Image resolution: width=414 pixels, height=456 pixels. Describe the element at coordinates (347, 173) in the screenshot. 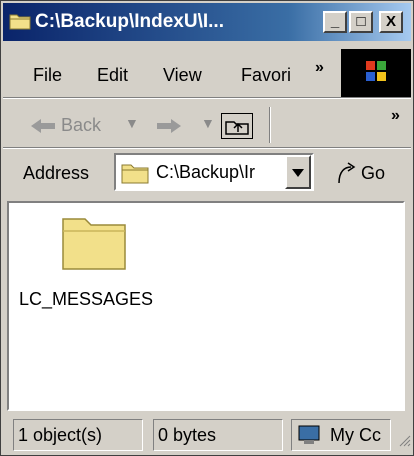

I see `go-arrow-icon` at that location.